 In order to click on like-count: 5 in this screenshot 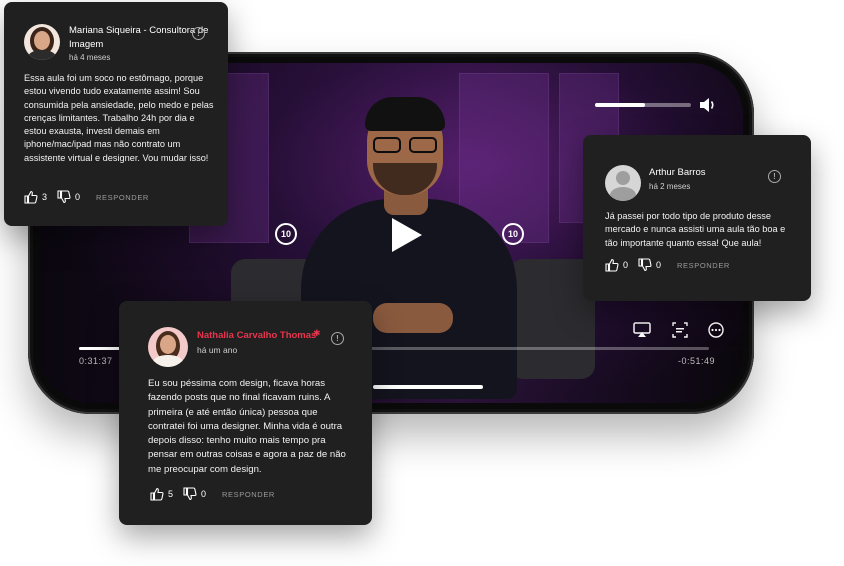, I will do `click(171, 494)`.